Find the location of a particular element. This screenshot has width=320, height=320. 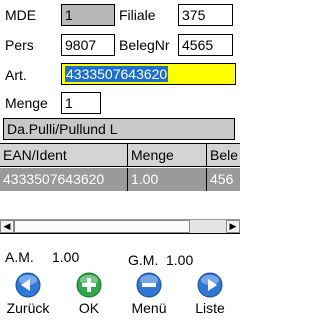

plus-icon is located at coordinates (89, 285).